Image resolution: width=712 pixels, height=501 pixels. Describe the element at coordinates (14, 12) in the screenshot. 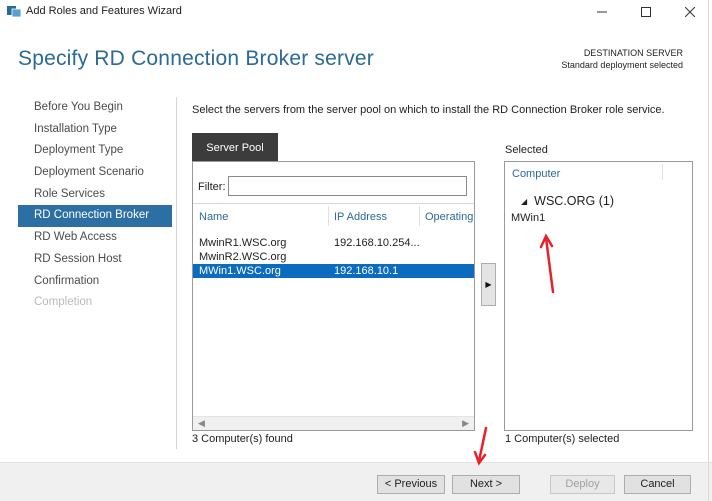

I see `server-manager-icon` at that location.